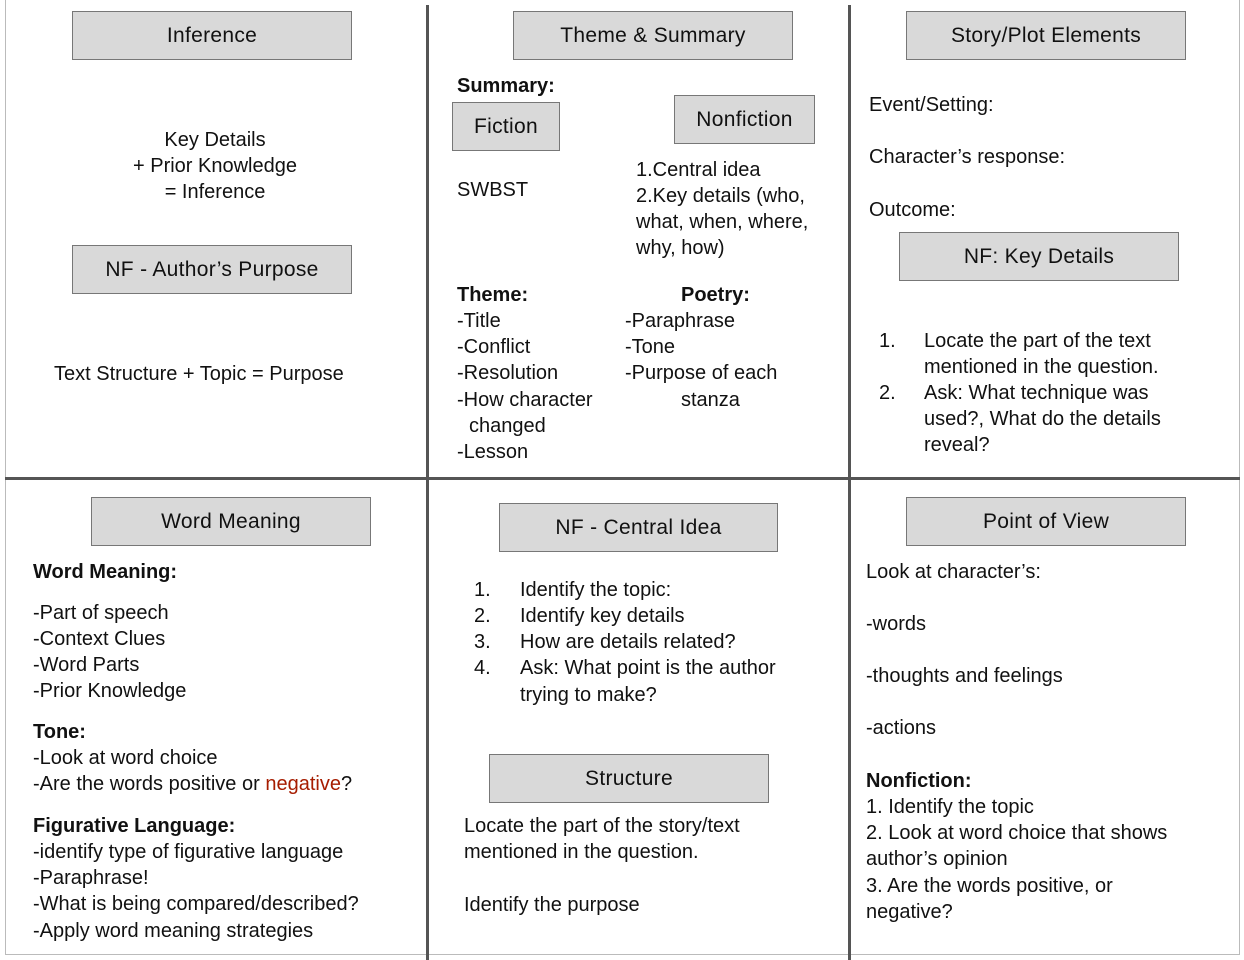  I want to click on story-plot-header: Story/Plot Elements, so click(1046, 35).